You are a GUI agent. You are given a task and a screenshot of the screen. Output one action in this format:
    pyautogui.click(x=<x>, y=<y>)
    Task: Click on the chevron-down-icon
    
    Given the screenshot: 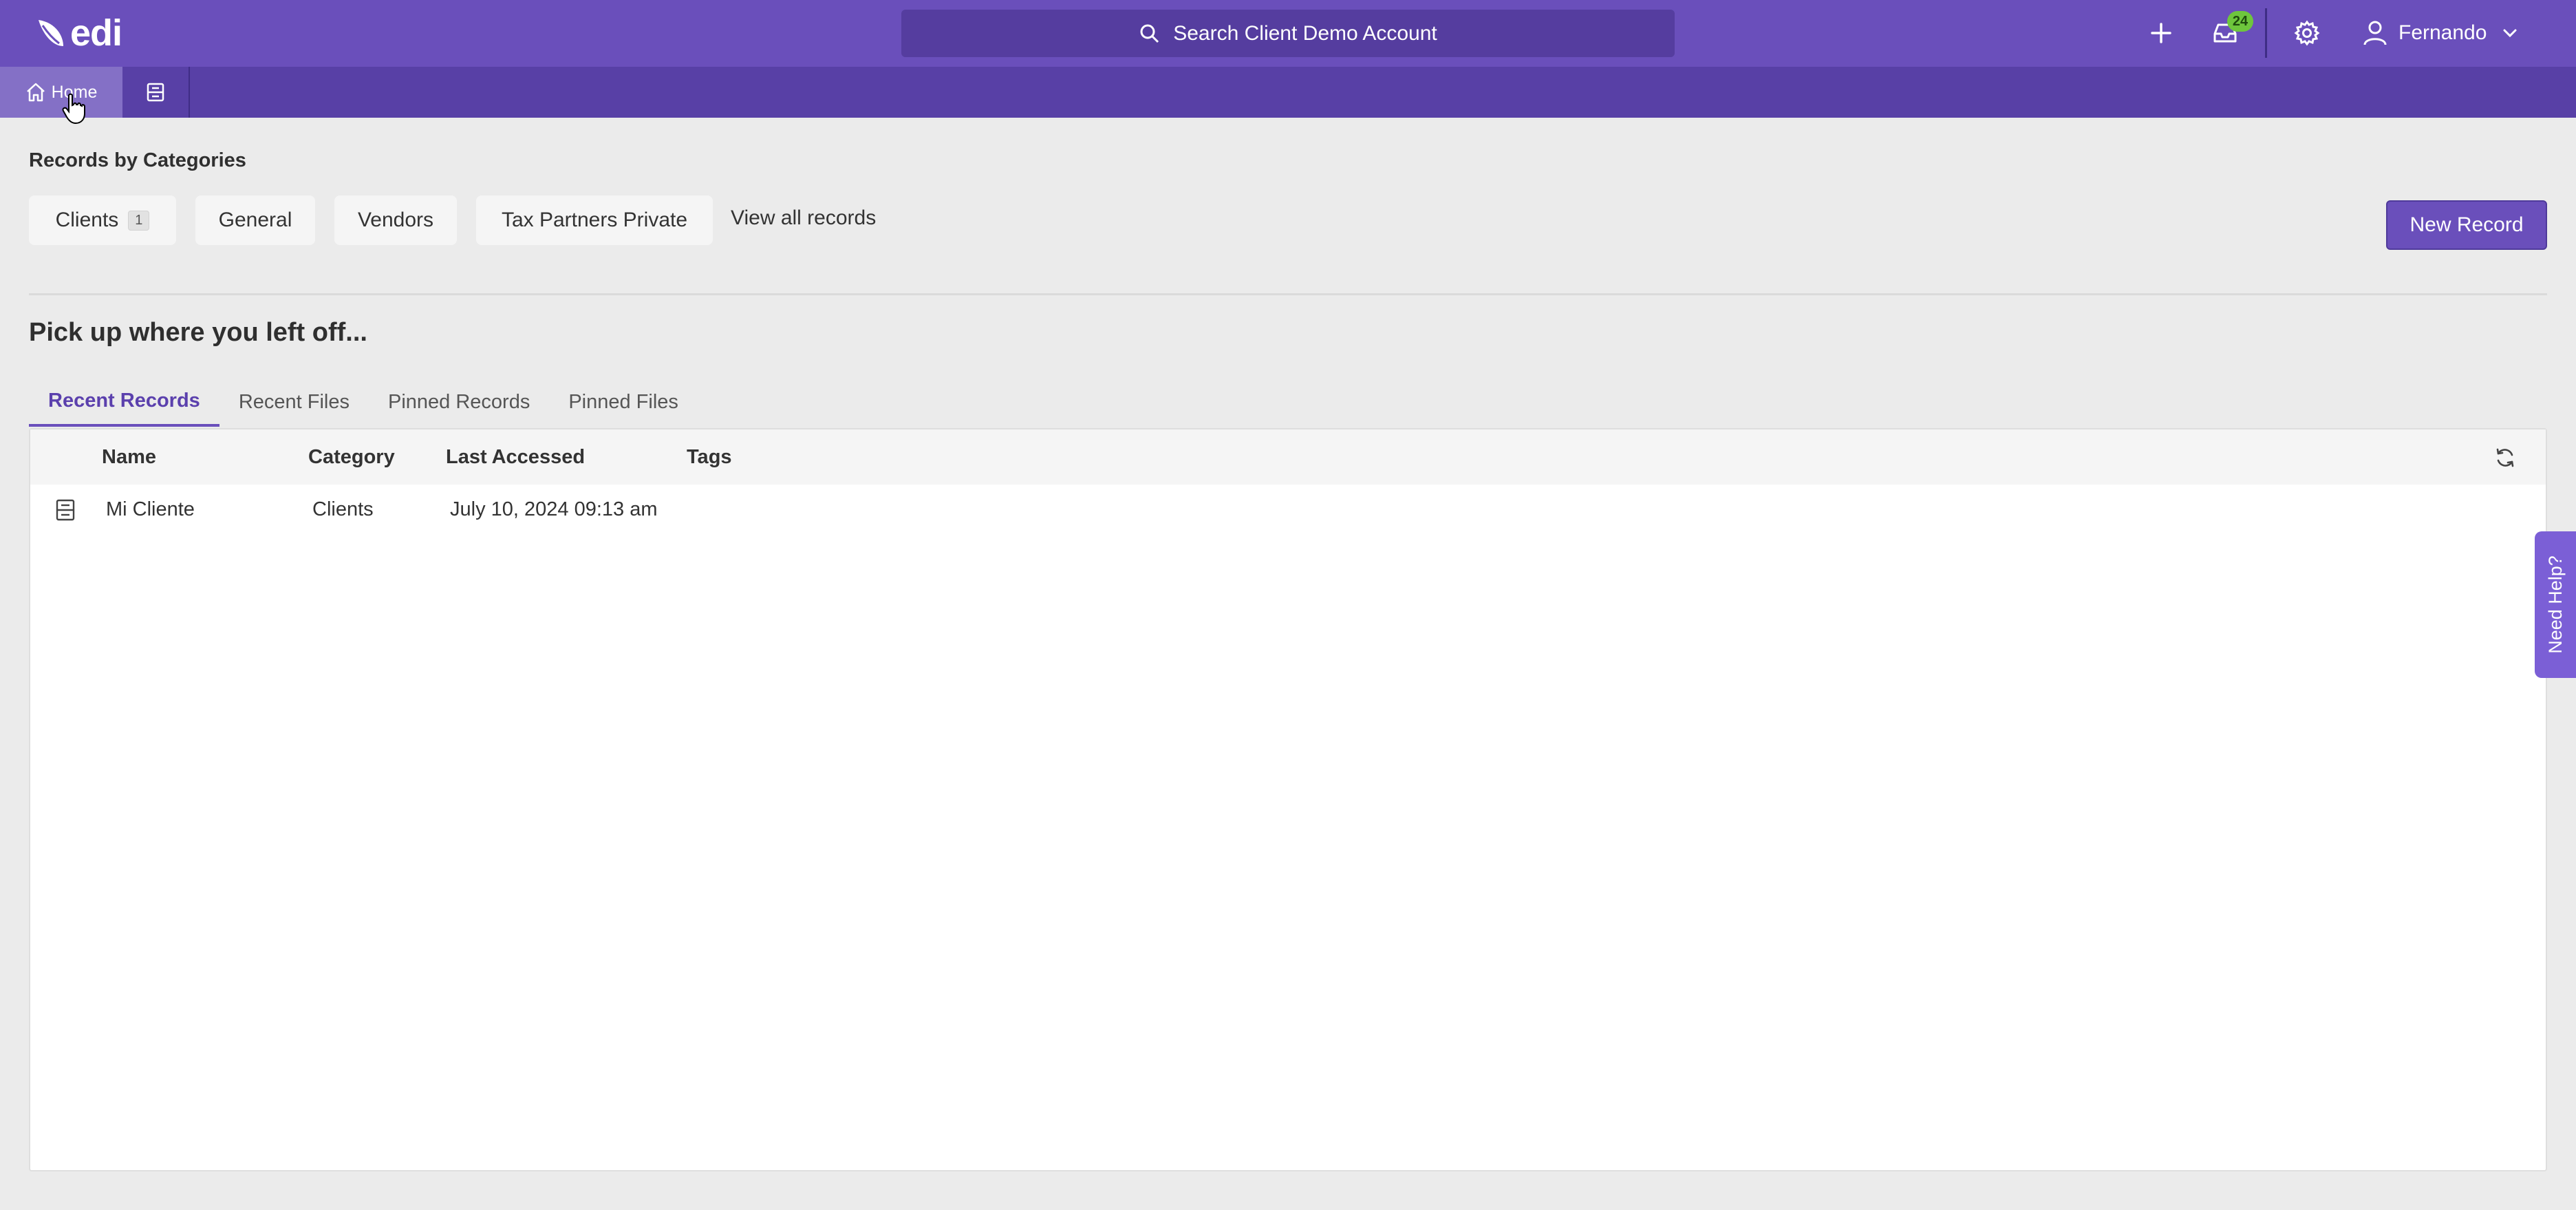 What is the action you would take?
    pyautogui.click(x=2510, y=33)
    